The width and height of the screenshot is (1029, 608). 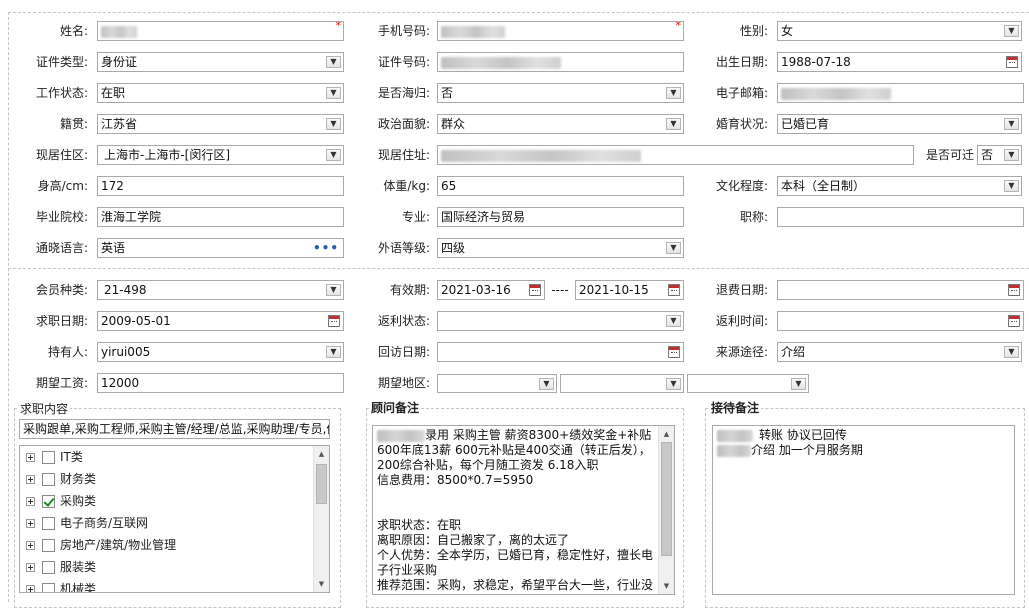 What do you see at coordinates (900, 321) in the screenshot?
I see `rebate-time-field` at bounding box center [900, 321].